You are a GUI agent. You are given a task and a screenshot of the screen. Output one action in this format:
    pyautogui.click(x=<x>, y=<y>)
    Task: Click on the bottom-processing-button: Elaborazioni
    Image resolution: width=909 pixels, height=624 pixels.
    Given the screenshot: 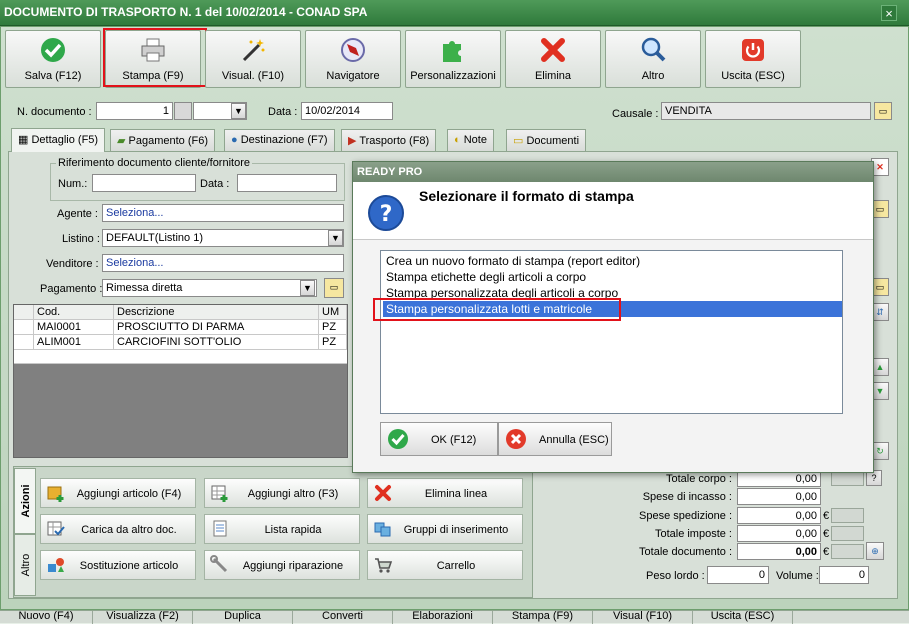 What is the action you would take?
    pyautogui.click(x=443, y=617)
    